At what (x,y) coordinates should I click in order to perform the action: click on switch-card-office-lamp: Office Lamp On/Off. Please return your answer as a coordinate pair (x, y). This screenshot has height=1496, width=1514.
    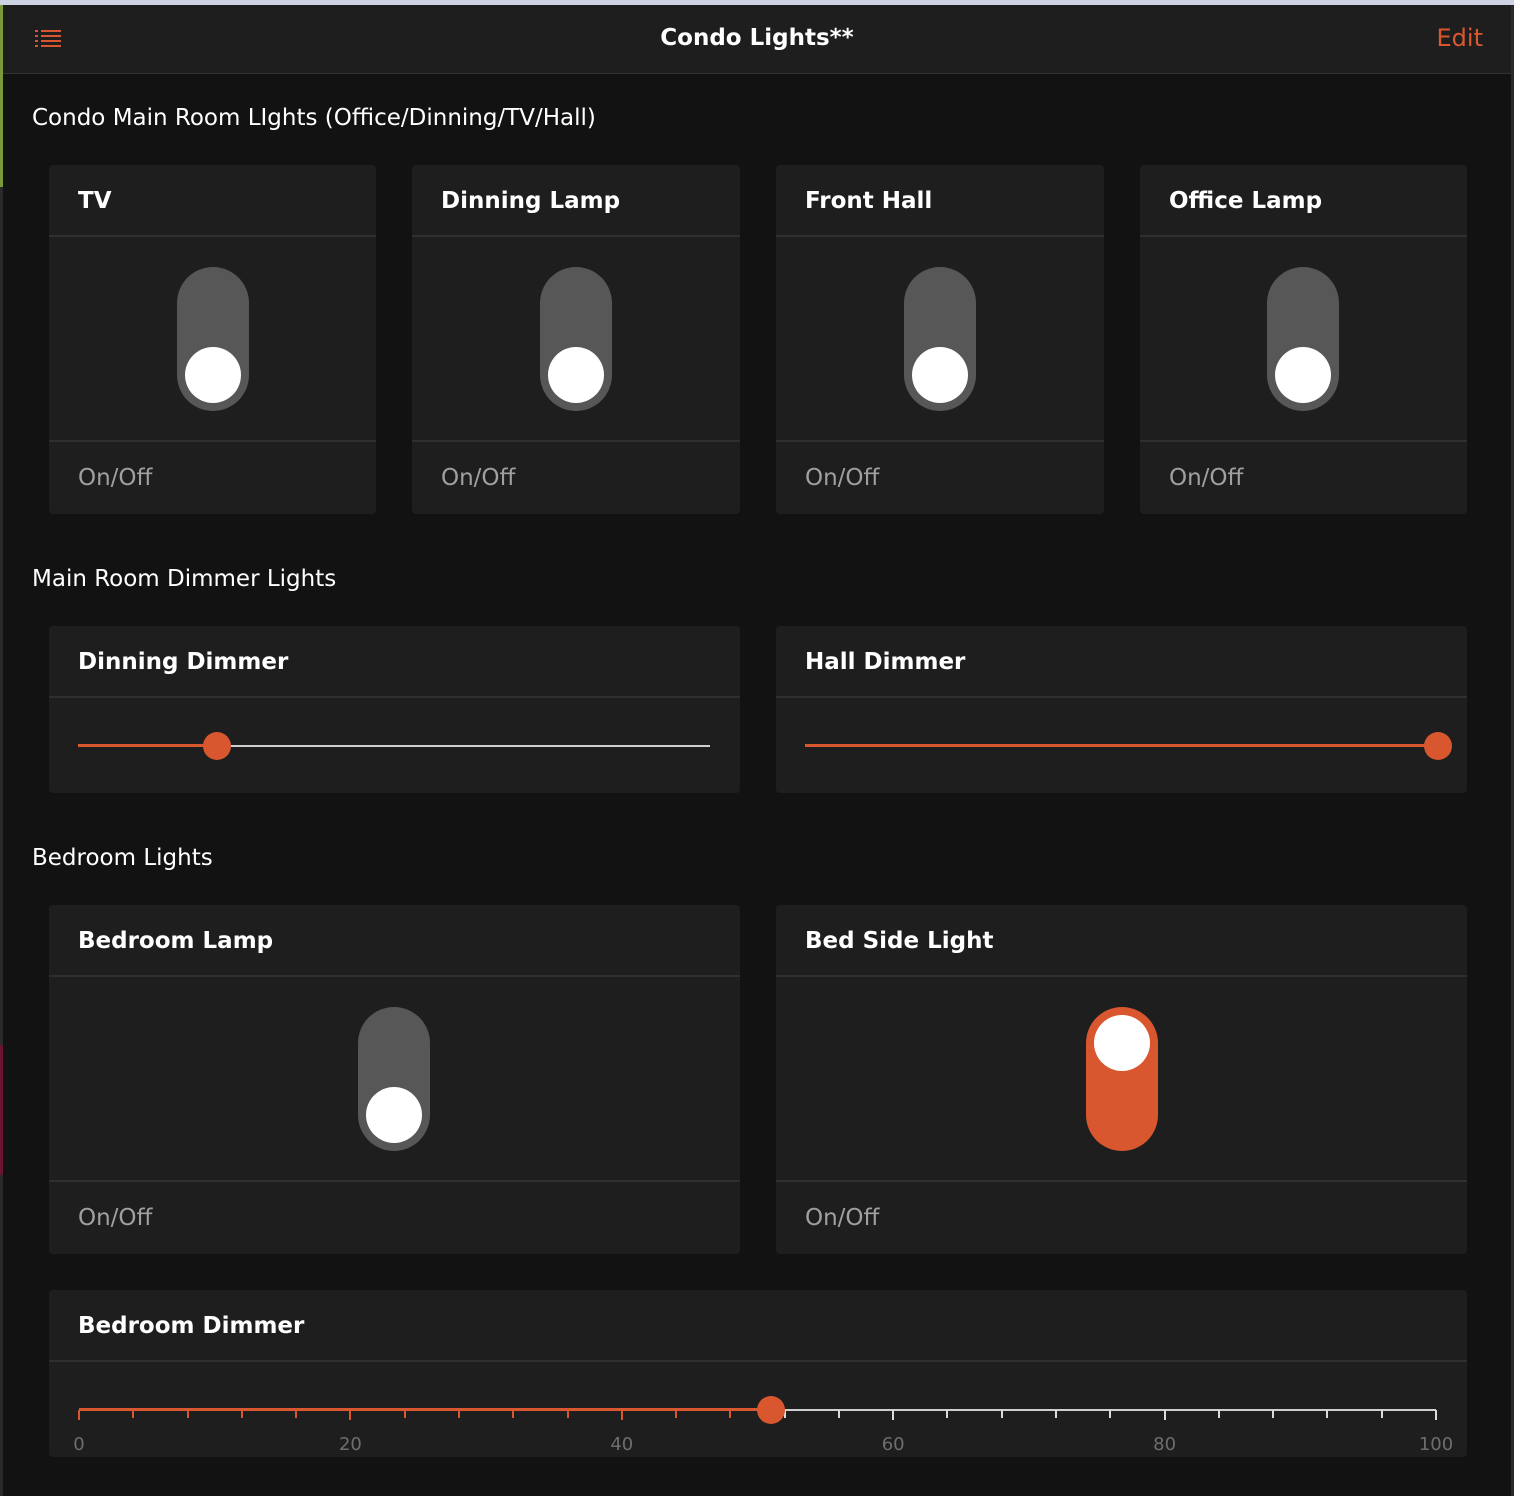
    Looking at the image, I should click on (1303, 339).